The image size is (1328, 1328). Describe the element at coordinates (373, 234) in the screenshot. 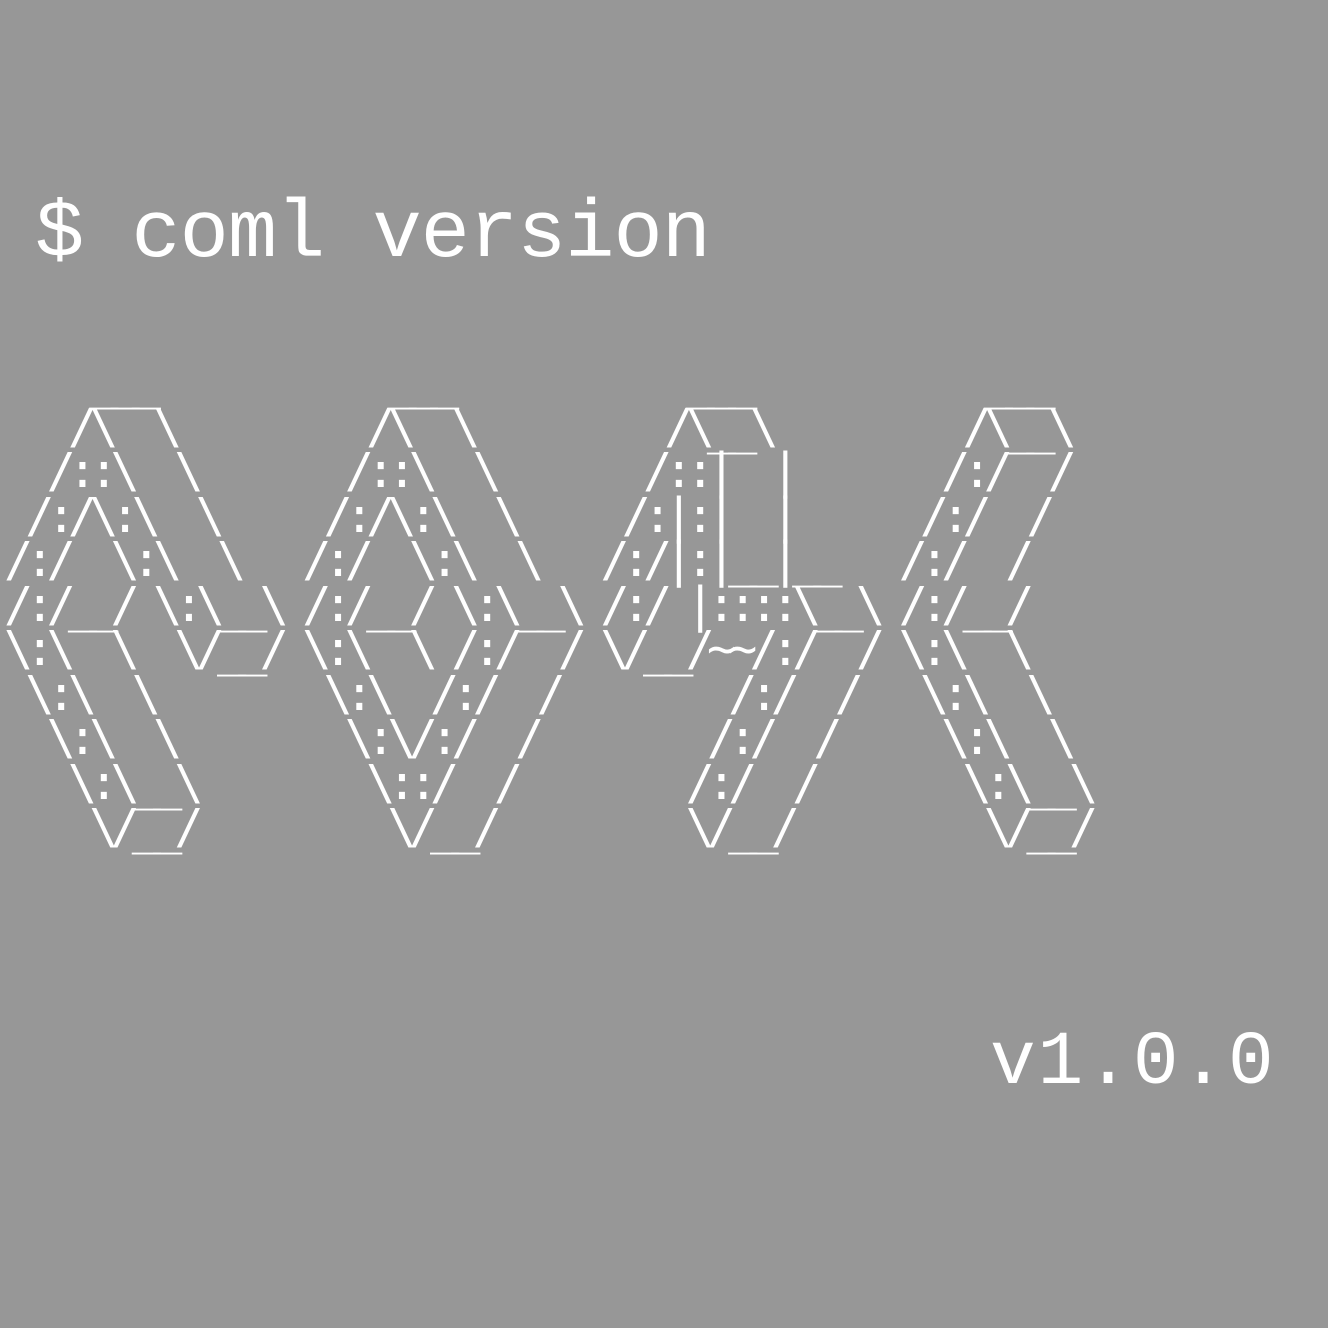

I see `command-line: $ coml version` at that location.